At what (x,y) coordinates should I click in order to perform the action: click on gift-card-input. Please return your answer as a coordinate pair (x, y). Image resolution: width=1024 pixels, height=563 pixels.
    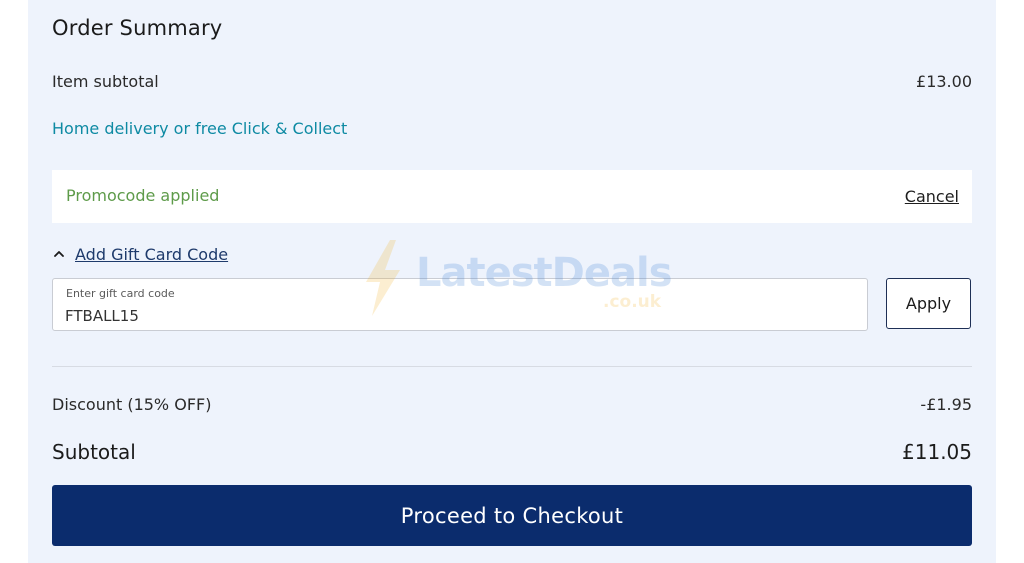
    Looking at the image, I should click on (460, 316).